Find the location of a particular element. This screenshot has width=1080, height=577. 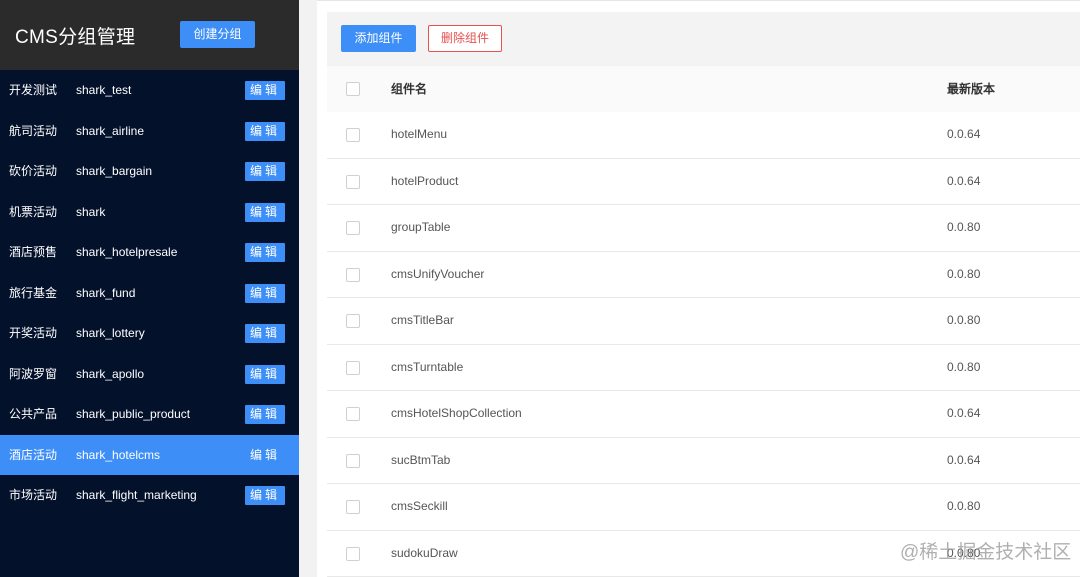

create-group-button: 创建分组 is located at coordinates (217, 34).